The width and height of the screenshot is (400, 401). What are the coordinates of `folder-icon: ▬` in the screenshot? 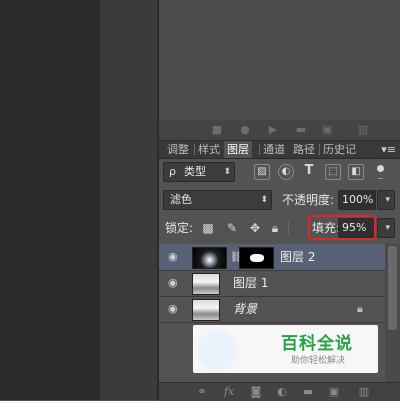 It's located at (301, 130).